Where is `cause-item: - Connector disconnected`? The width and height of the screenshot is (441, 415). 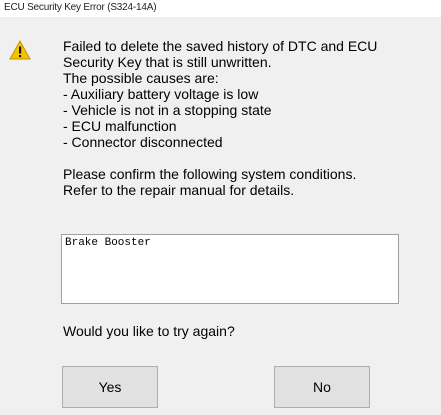
cause-item: - Connector disconnected is located at coordinates (143, 142).